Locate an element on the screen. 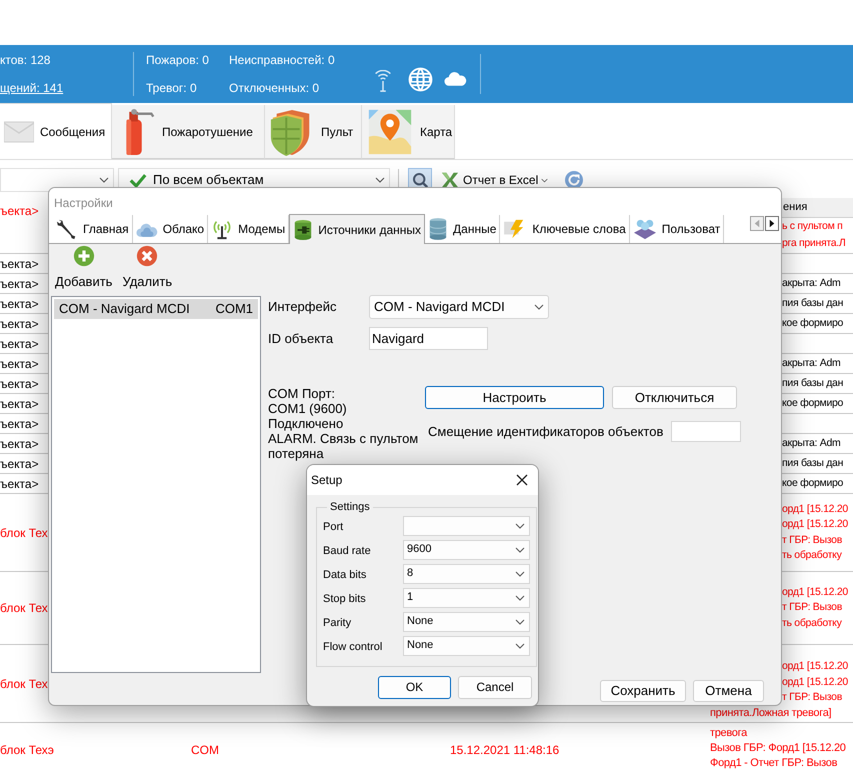 The image size is (853, 770). offset-field is located at coordinates (706, 431).